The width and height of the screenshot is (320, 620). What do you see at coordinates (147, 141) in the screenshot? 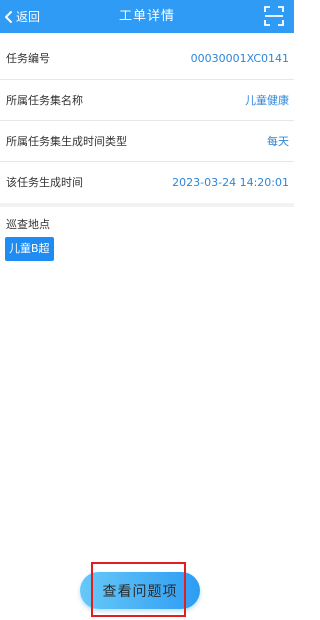
I see `generation-type-row: 所属任务集生成时间类型 每天` at bounding box center [147, 141].